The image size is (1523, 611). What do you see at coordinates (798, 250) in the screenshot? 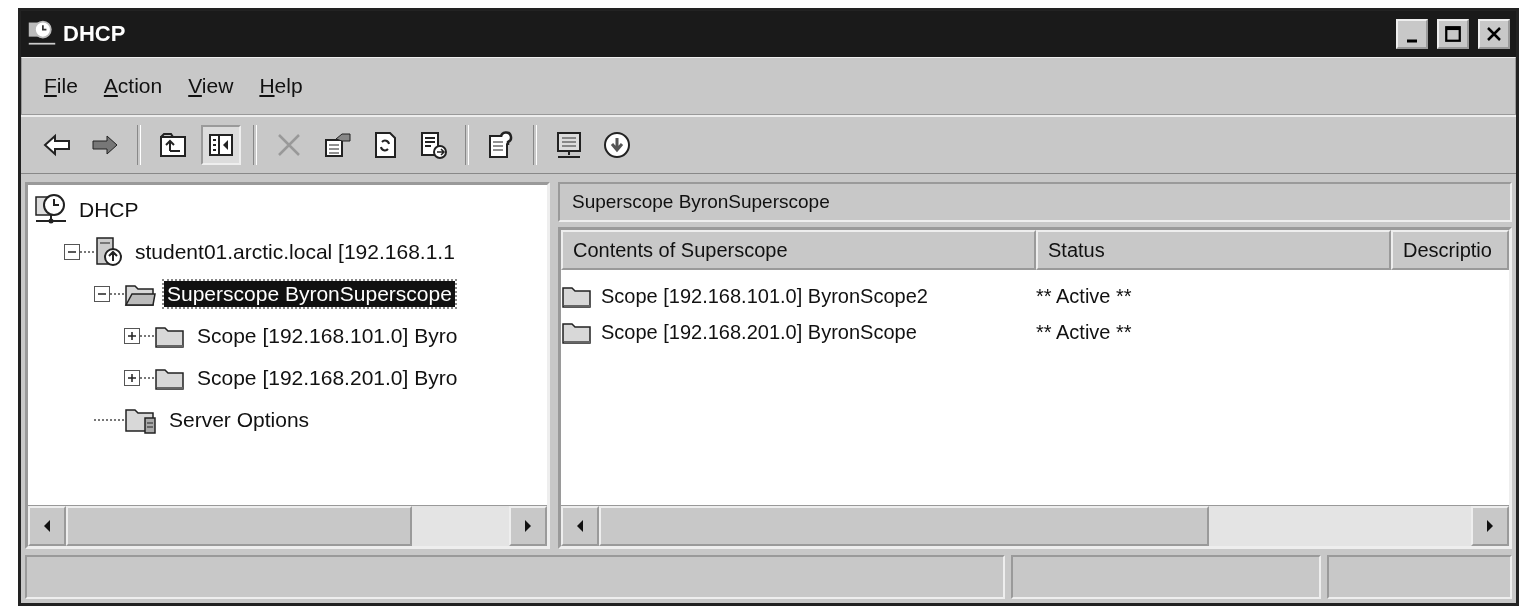
I see `column-header: Contents of Superscope` at bounding box center [798, 250].